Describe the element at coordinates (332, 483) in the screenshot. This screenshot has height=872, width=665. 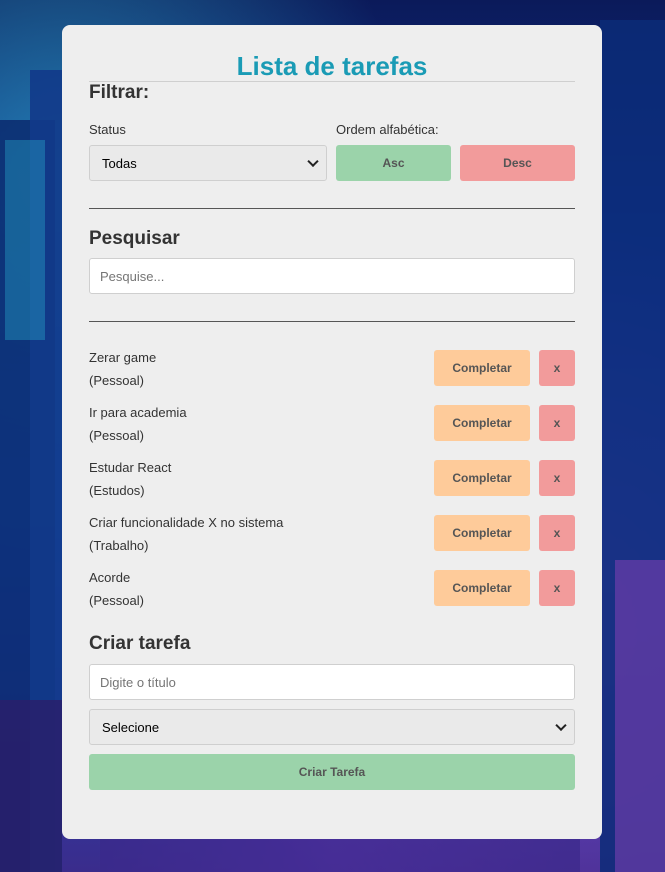
I see `task-item: Estudar React (Estudos) Completar x` at that location.